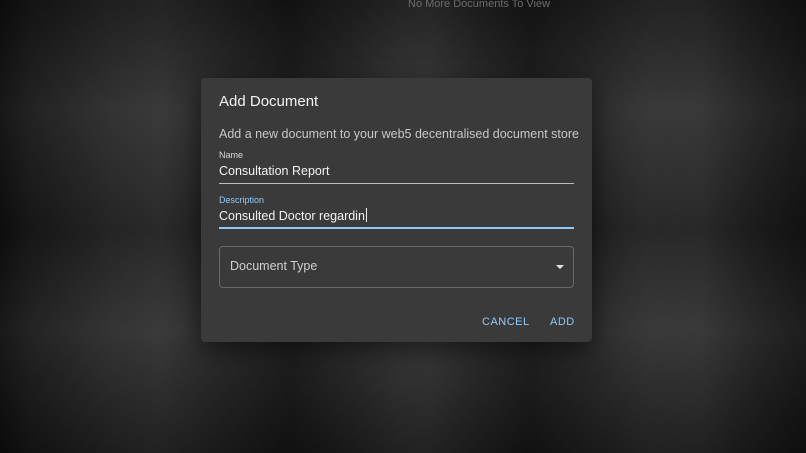 Image resolution: width=806 pixels, height=453 pixels. Describe the element at coordinates (292, 216) in the screenshot. I see `description-input-value: Consulted Doctor regardin` at that location.